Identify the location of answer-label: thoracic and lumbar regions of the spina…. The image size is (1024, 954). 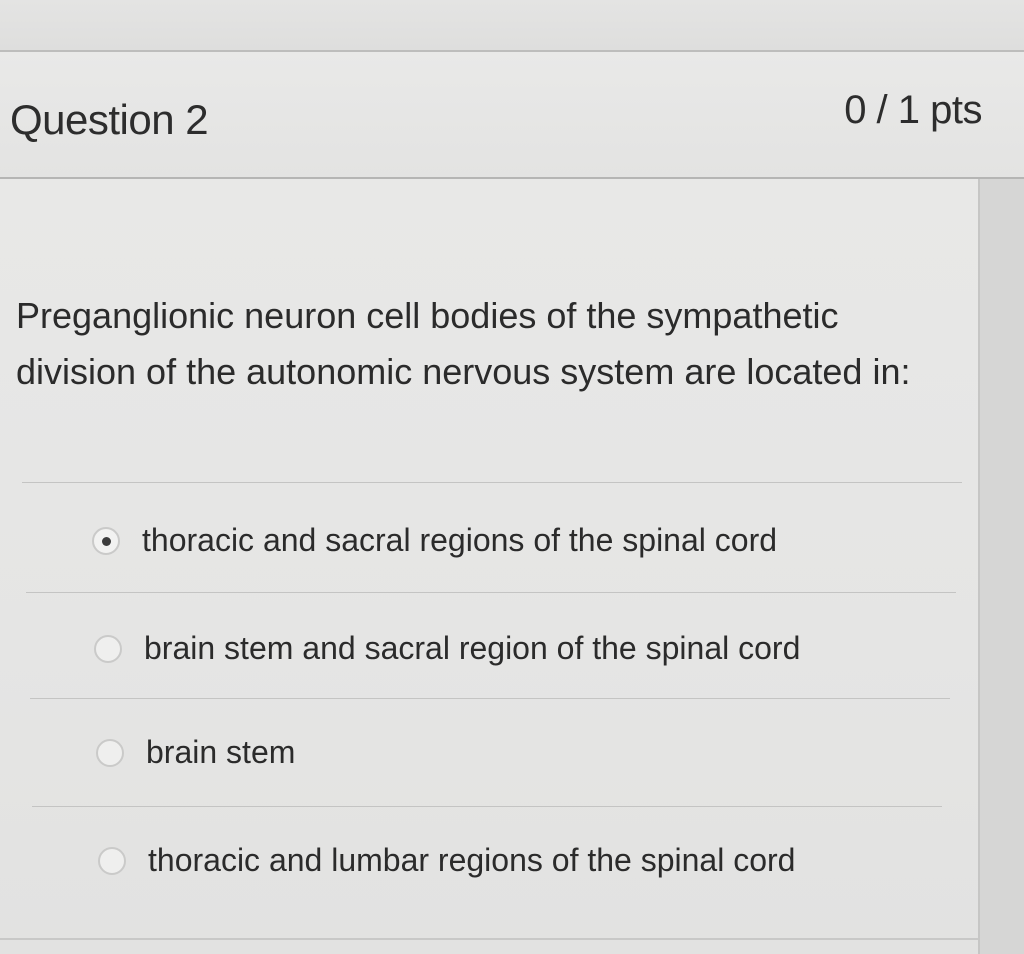
(472, 860).